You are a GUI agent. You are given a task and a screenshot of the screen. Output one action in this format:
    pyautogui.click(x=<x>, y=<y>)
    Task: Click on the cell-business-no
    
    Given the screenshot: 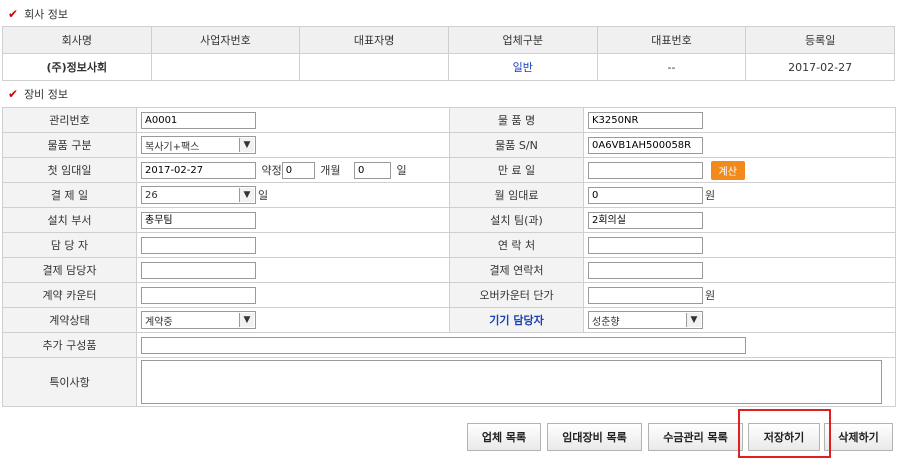 What is the action you would take?
    pyautogui.click(x=225, y=67)
    